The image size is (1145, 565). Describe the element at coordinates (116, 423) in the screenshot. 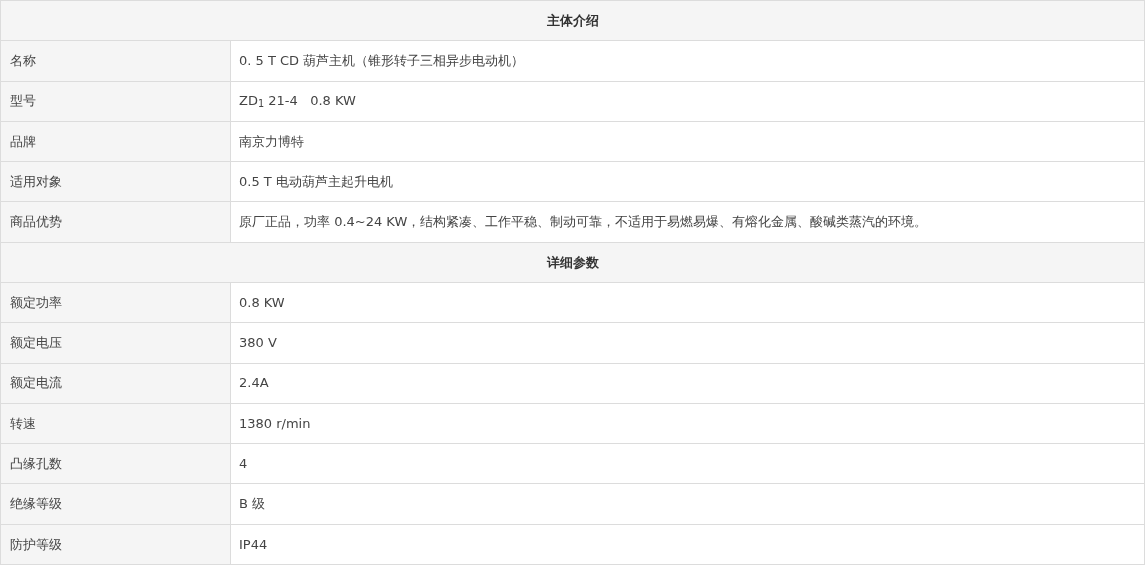

I see `label-cell: 转速` at that location.